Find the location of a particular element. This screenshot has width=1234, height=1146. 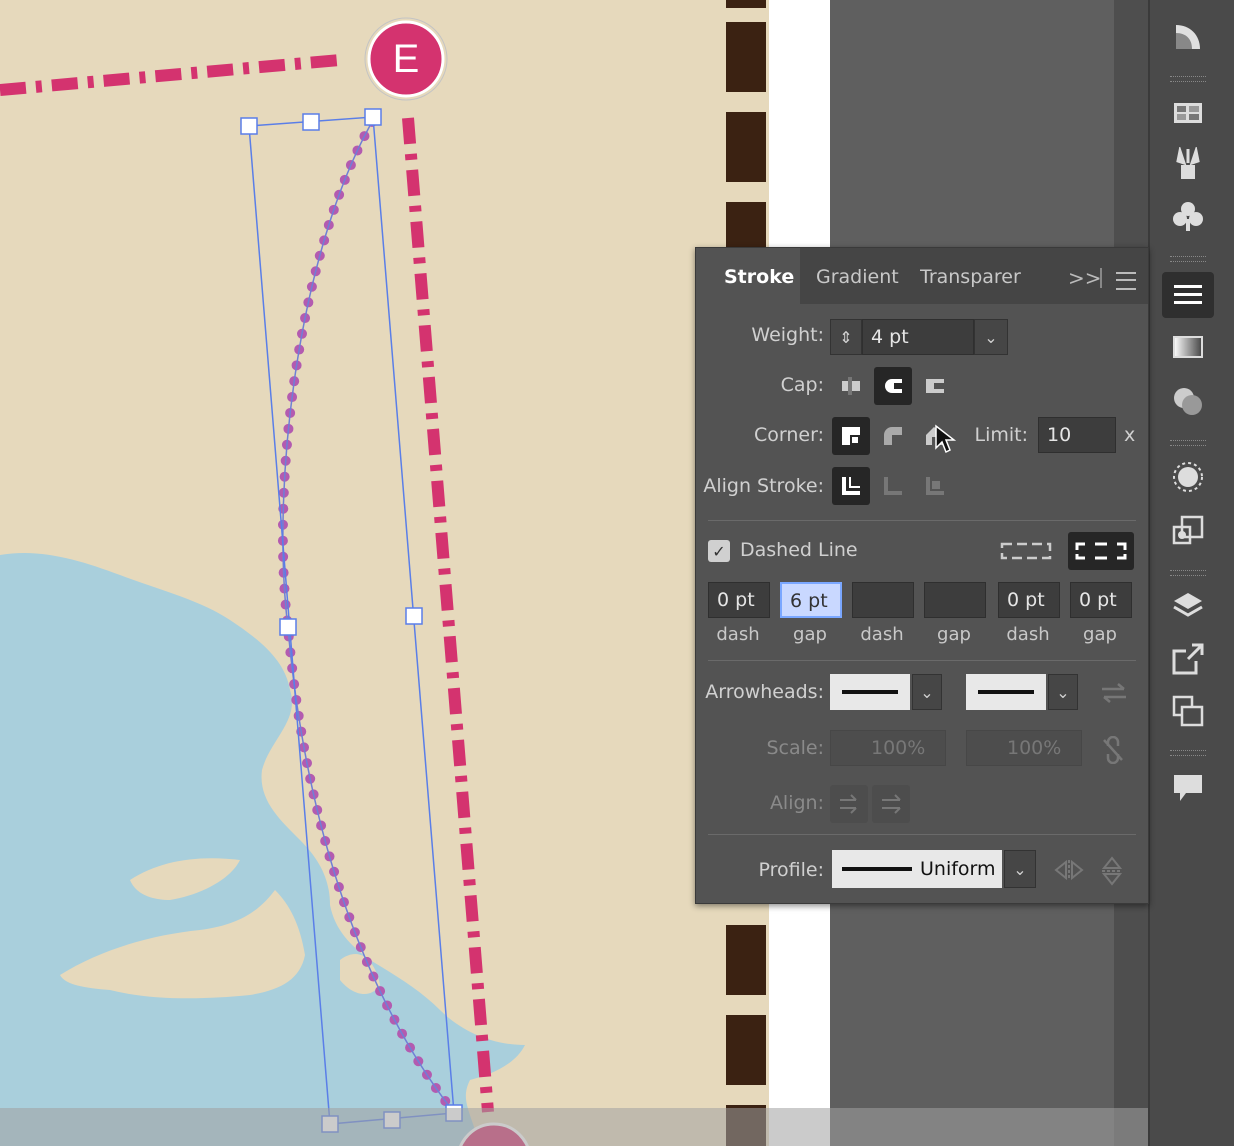

dashed-line-checkbox: ✓ is located at coordinates (719, 551).